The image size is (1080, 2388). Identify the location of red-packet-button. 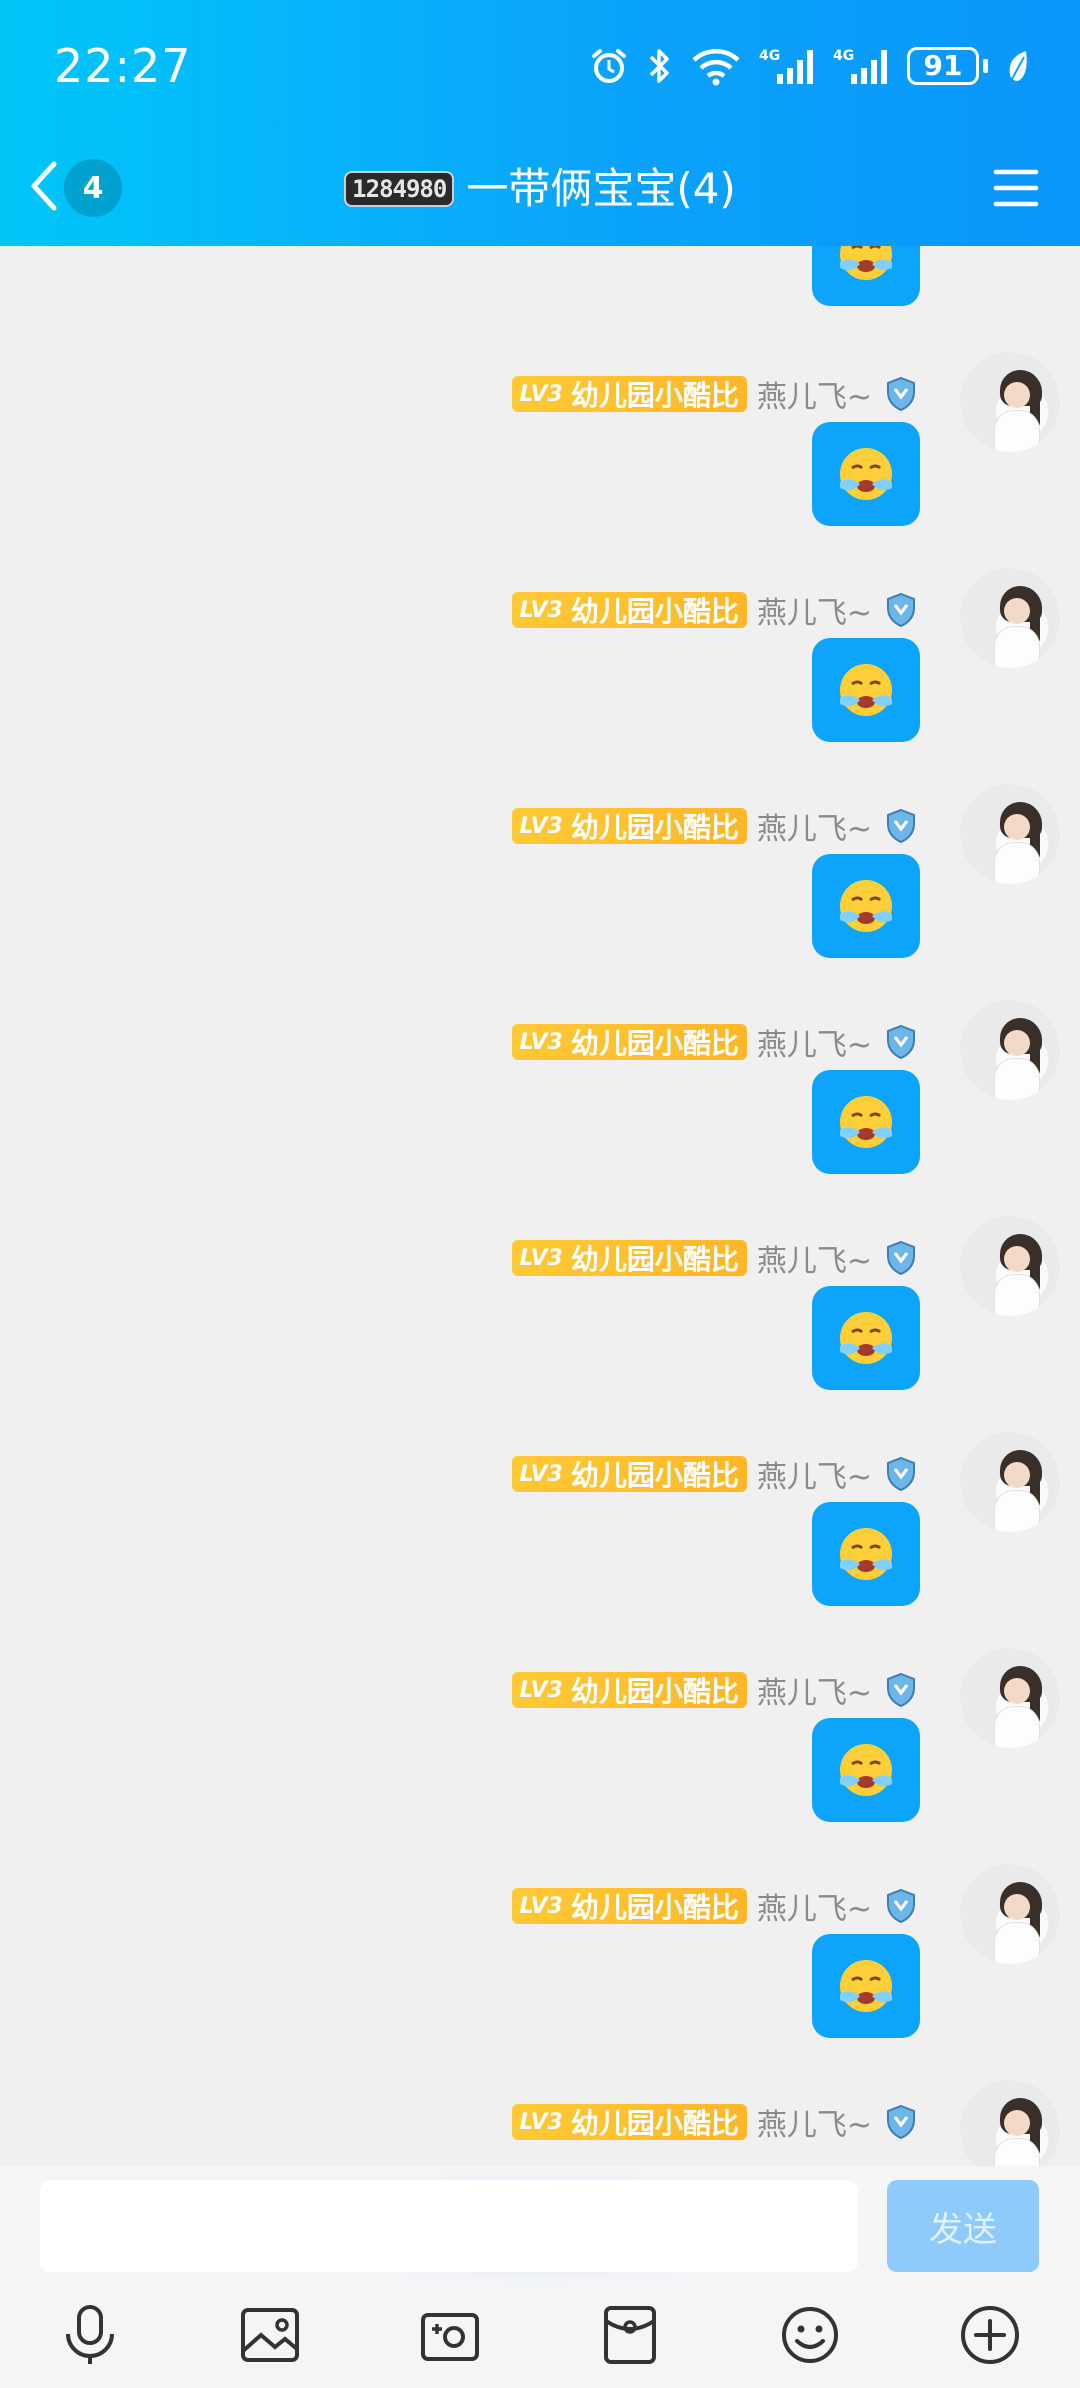
(630, 2335).